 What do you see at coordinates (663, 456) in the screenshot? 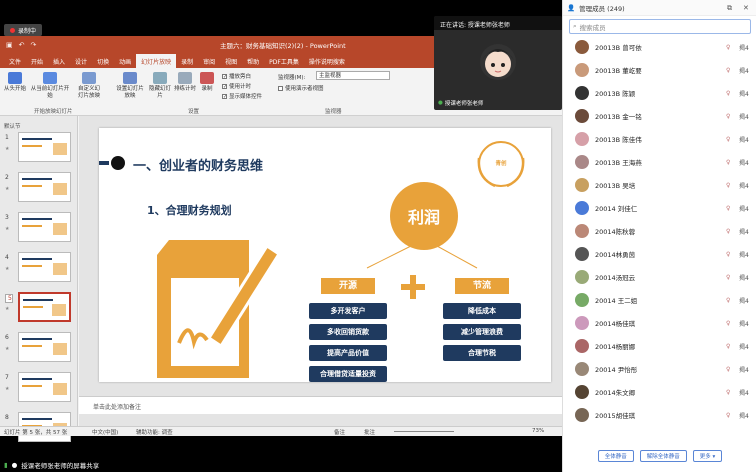
I see `unmute-all-button: 解除全体静音` at bounding box center [663, 456].